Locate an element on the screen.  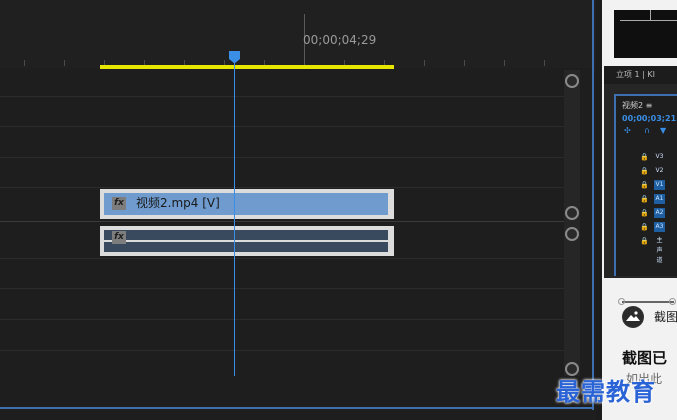
mini-track-row: 🔒 A3 is located at coordinates (658, 227).